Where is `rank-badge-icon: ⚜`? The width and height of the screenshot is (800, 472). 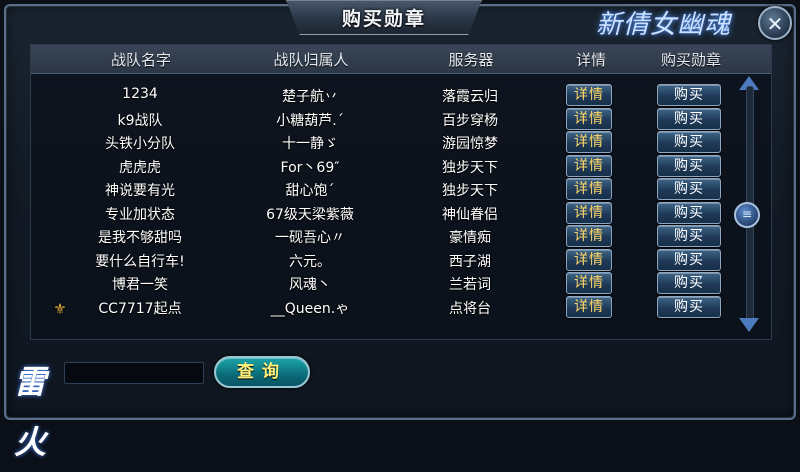
rank-badge-icon: ⚜ is located at coordinates (60, 309).